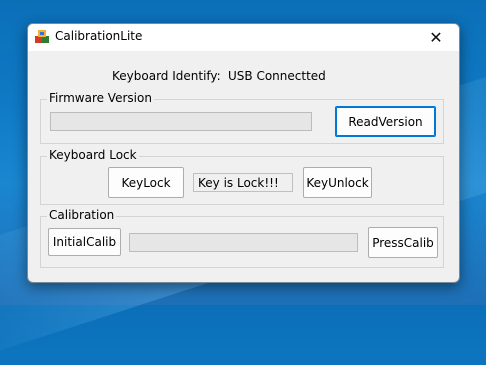 The width and height of the screenshot is (486, 365). I want to click on connection-status: USB Connectted, so click(277, 76).